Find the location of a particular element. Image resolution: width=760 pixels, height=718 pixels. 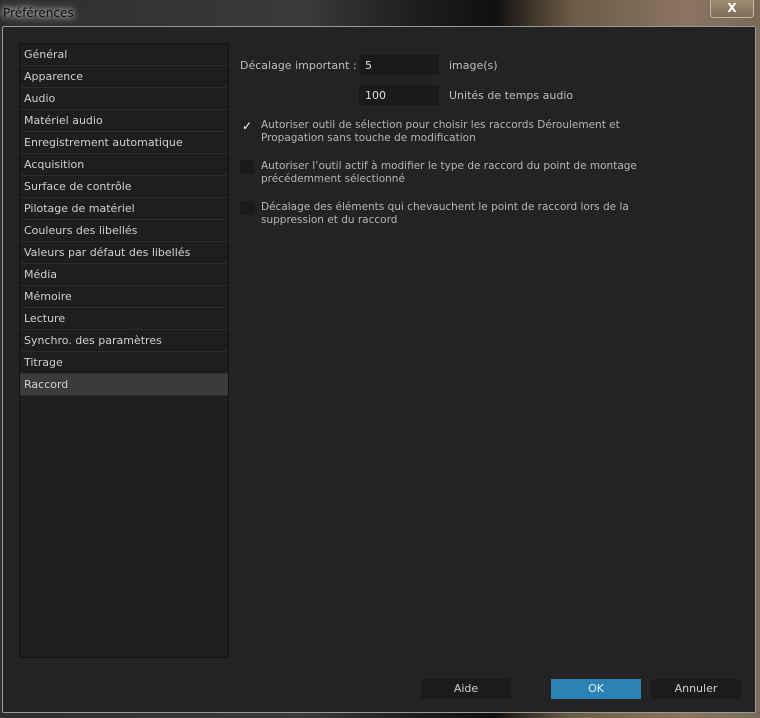

large-offset-label: Décalage important : is located at coordinates (298, 65).